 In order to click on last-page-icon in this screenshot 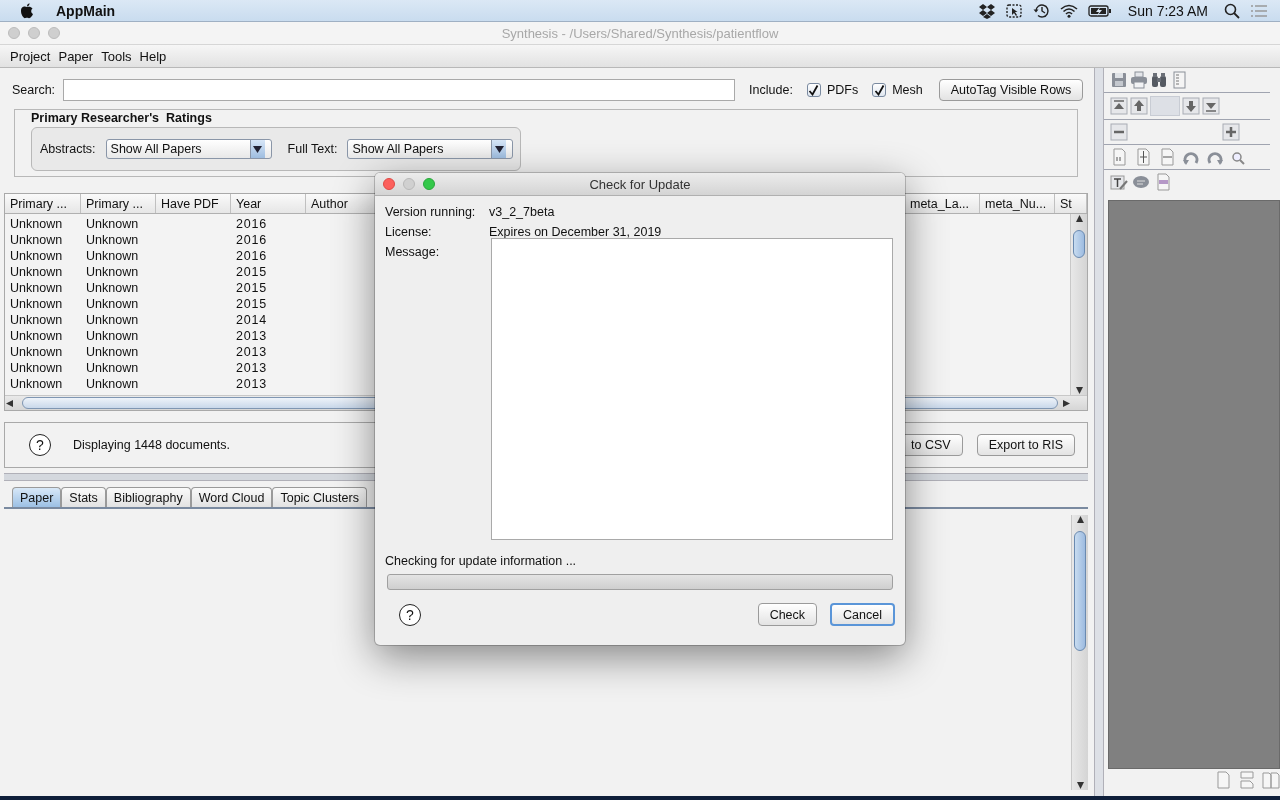, I will do `click(1211, 106)`.